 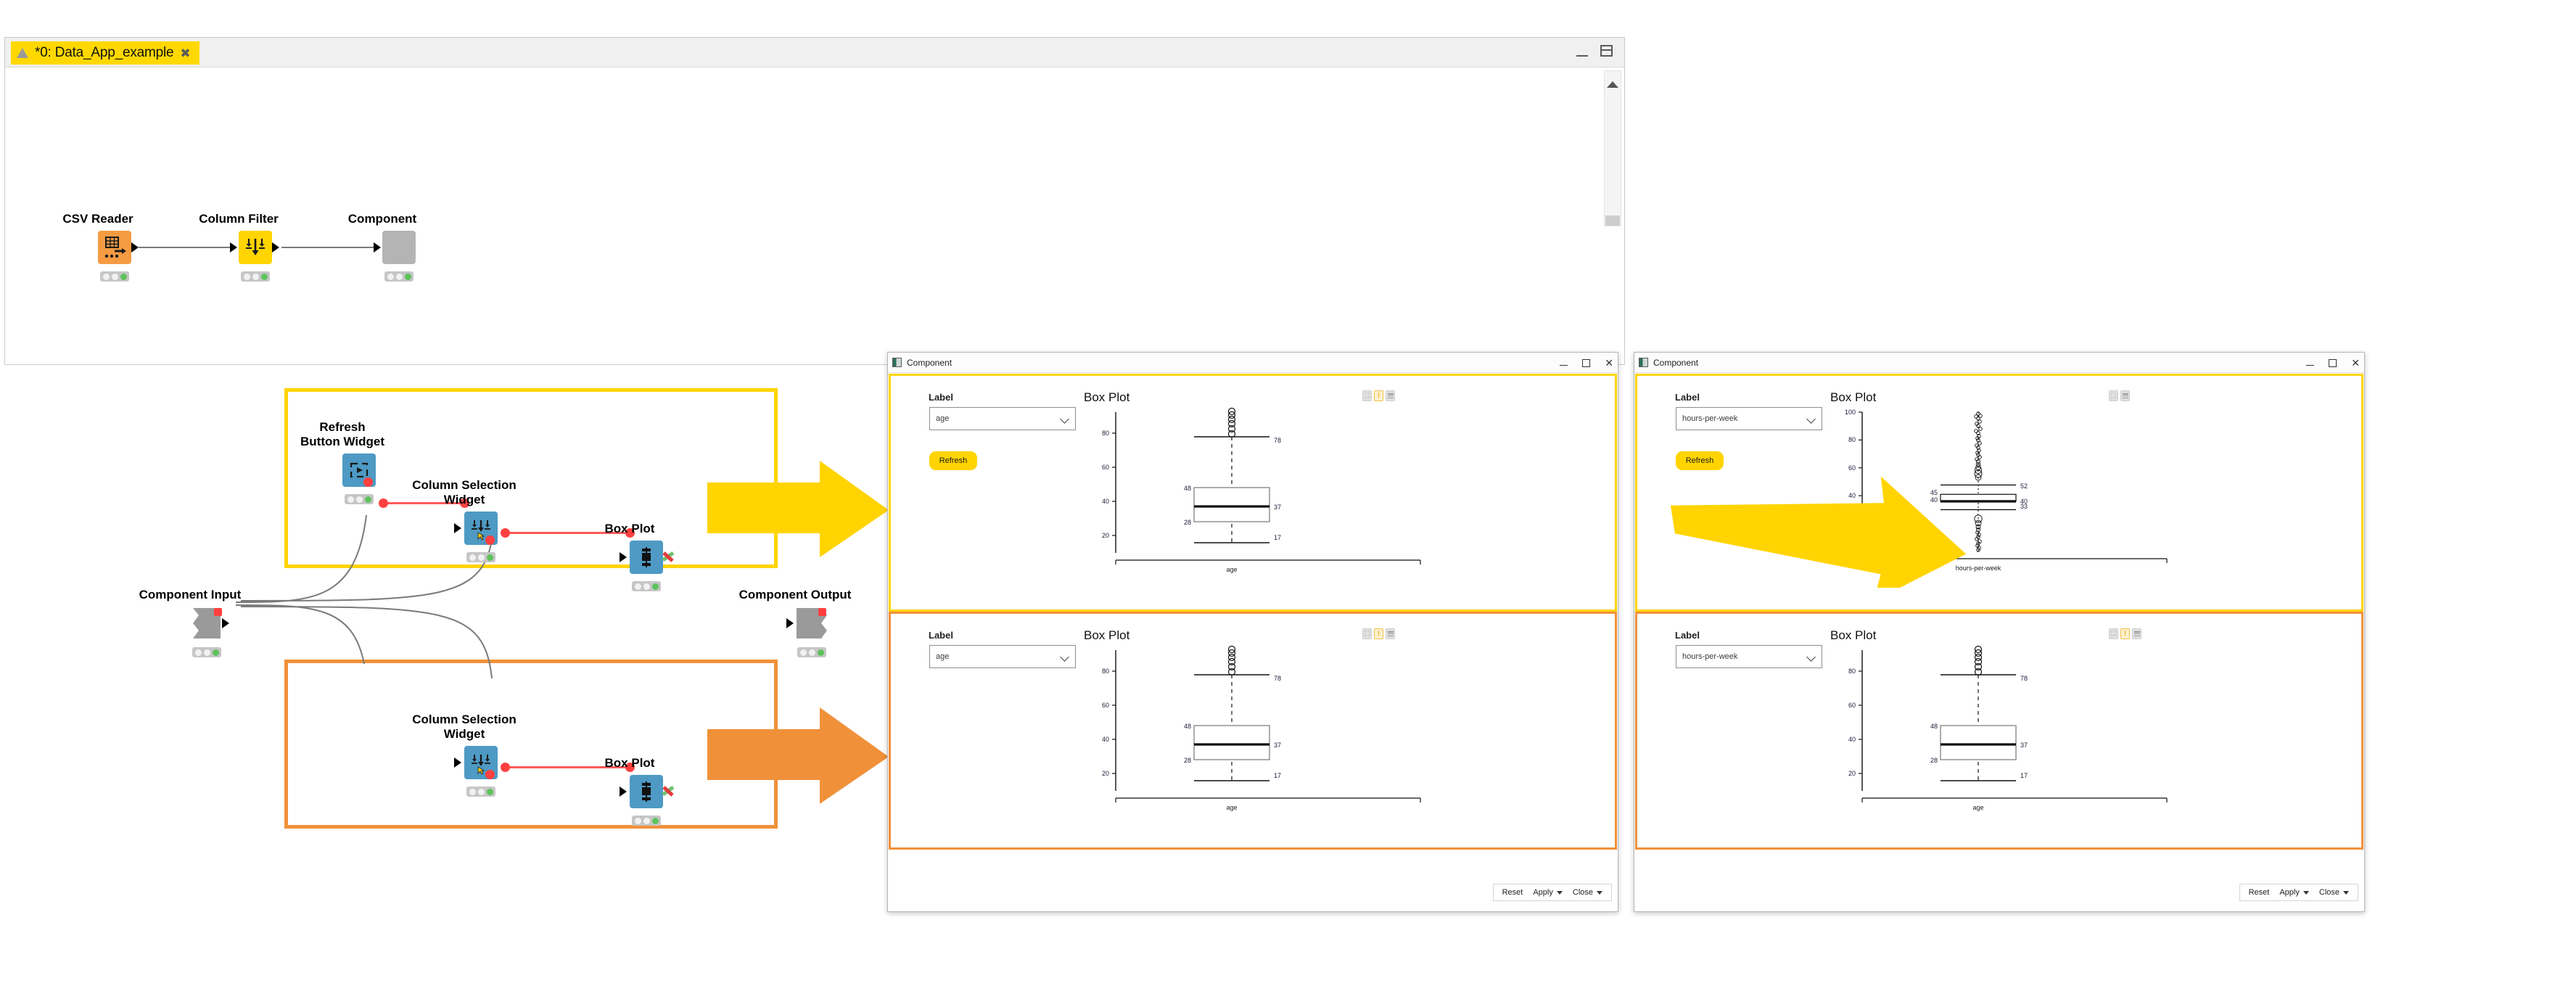 I want to click on close-icon: ✖, so click(x=185, y=53).